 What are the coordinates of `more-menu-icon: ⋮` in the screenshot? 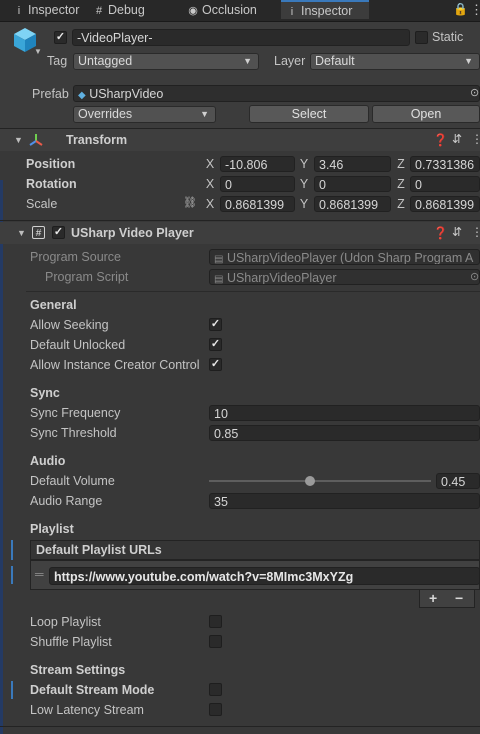 It's located at (475, 10).